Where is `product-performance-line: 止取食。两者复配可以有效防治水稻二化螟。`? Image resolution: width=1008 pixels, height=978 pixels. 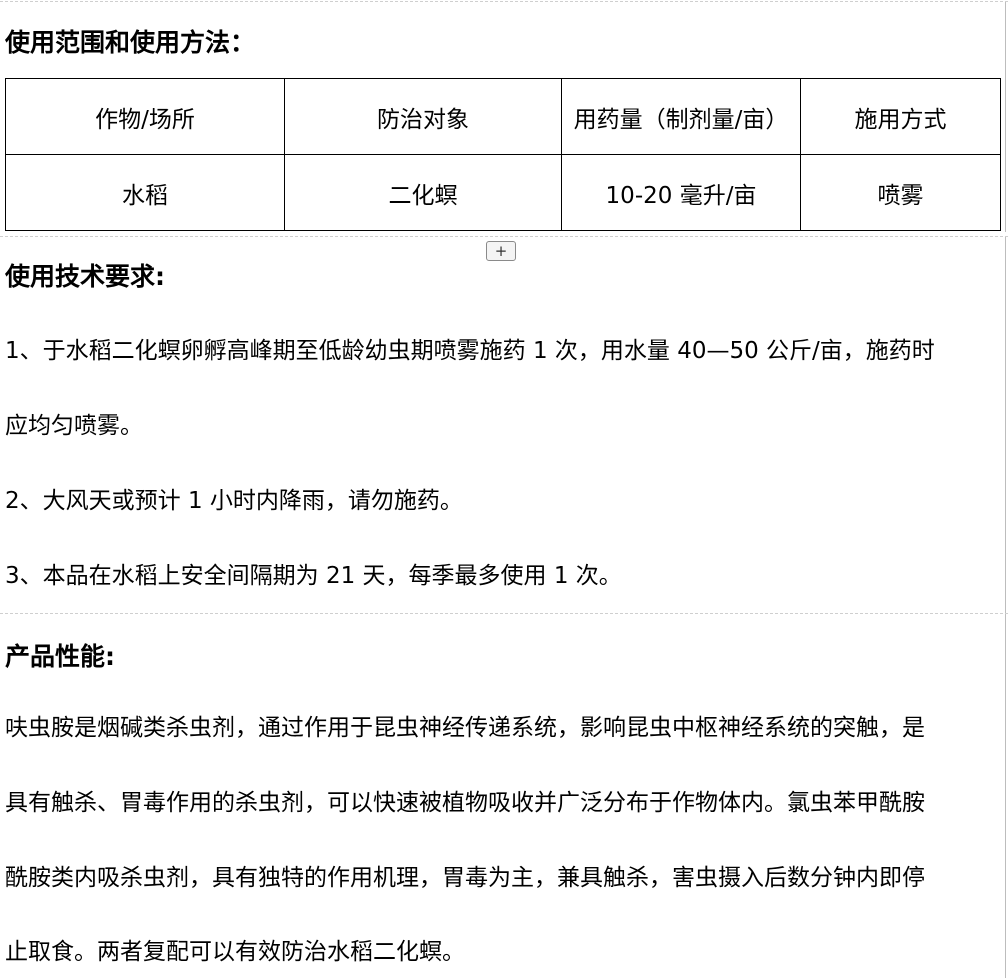
product-performance-line: 止取食。两者复配可以有效防治水稻二化螟。 is located at coordinates (235, 952).